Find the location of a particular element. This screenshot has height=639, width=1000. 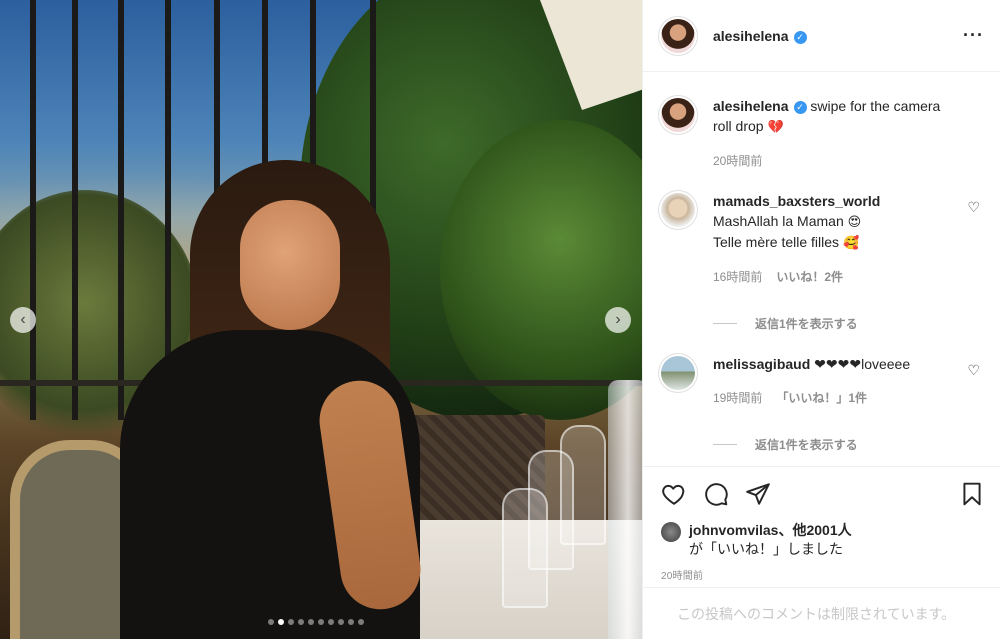

caption-meta: 20時間前 is located at coordinates (833, 161).